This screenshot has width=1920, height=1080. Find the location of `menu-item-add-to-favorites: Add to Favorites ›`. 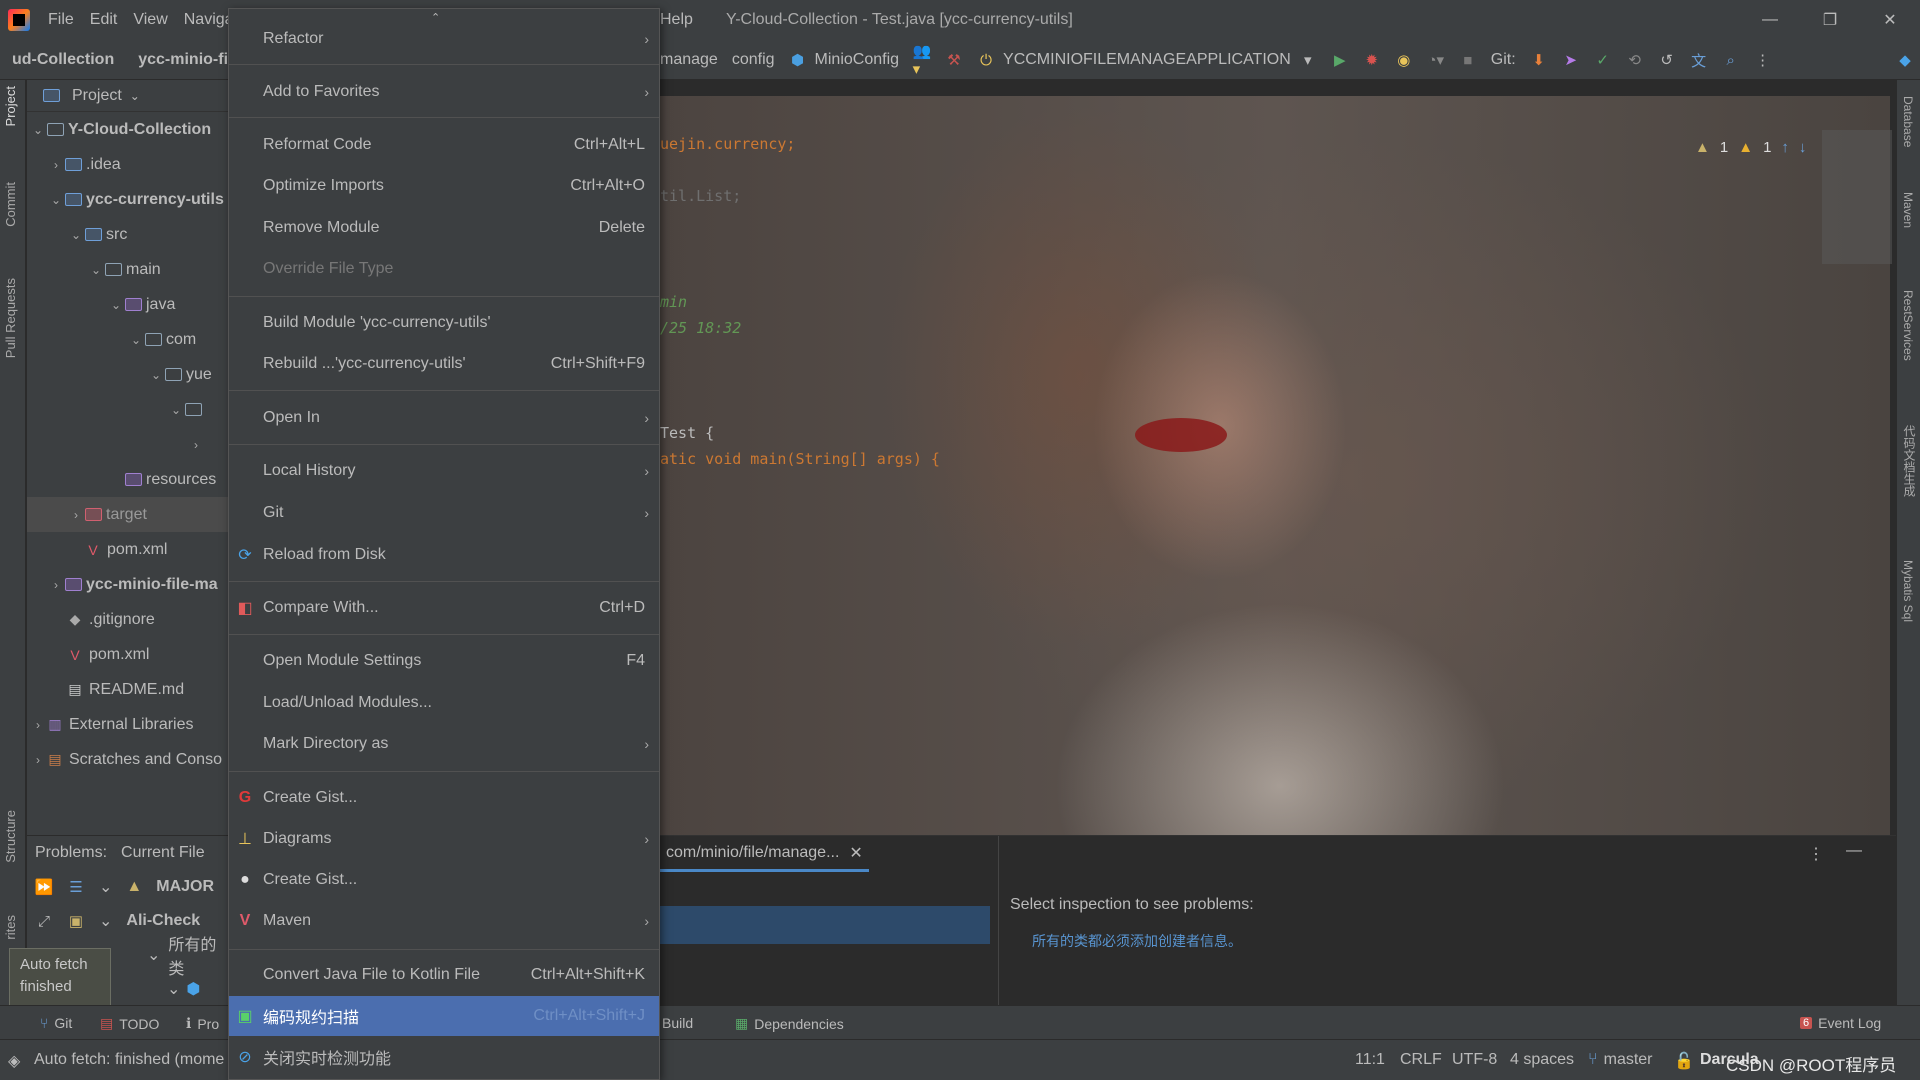

menu-item-add-to-favorites: Add to Favorites › is located at coordinates (444, 92).